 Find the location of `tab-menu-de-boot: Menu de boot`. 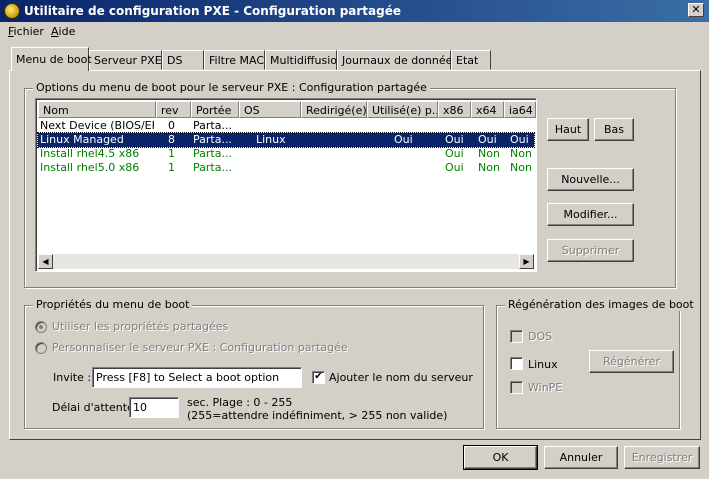

tab-menu-de-boot: Menu de boot is located at coordinates (51, 59).